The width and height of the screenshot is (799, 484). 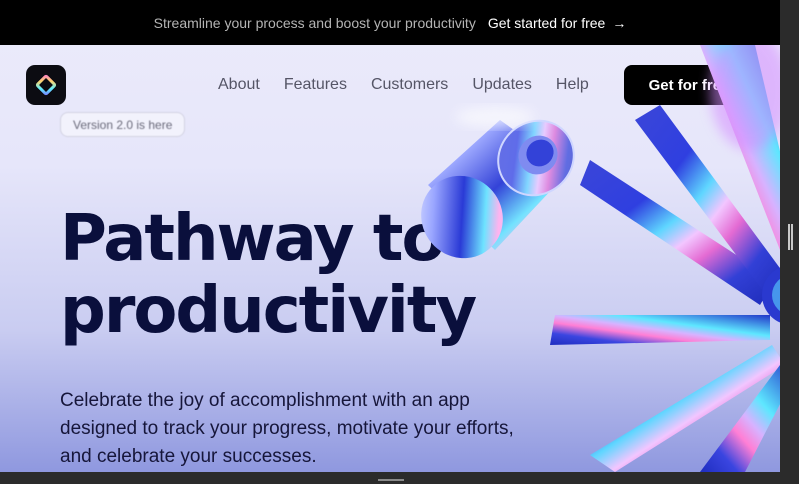 What do you see at coordinates (239, 85) in the screenshot?
I see `nav-link-about: About` at bounding box center [239, 85].